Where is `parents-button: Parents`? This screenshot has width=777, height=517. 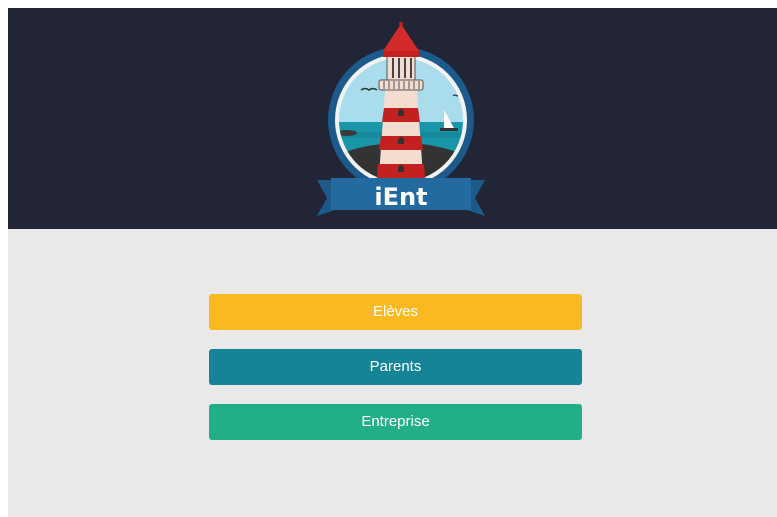
parents-button: Parents is located at coordinates (395, 367).